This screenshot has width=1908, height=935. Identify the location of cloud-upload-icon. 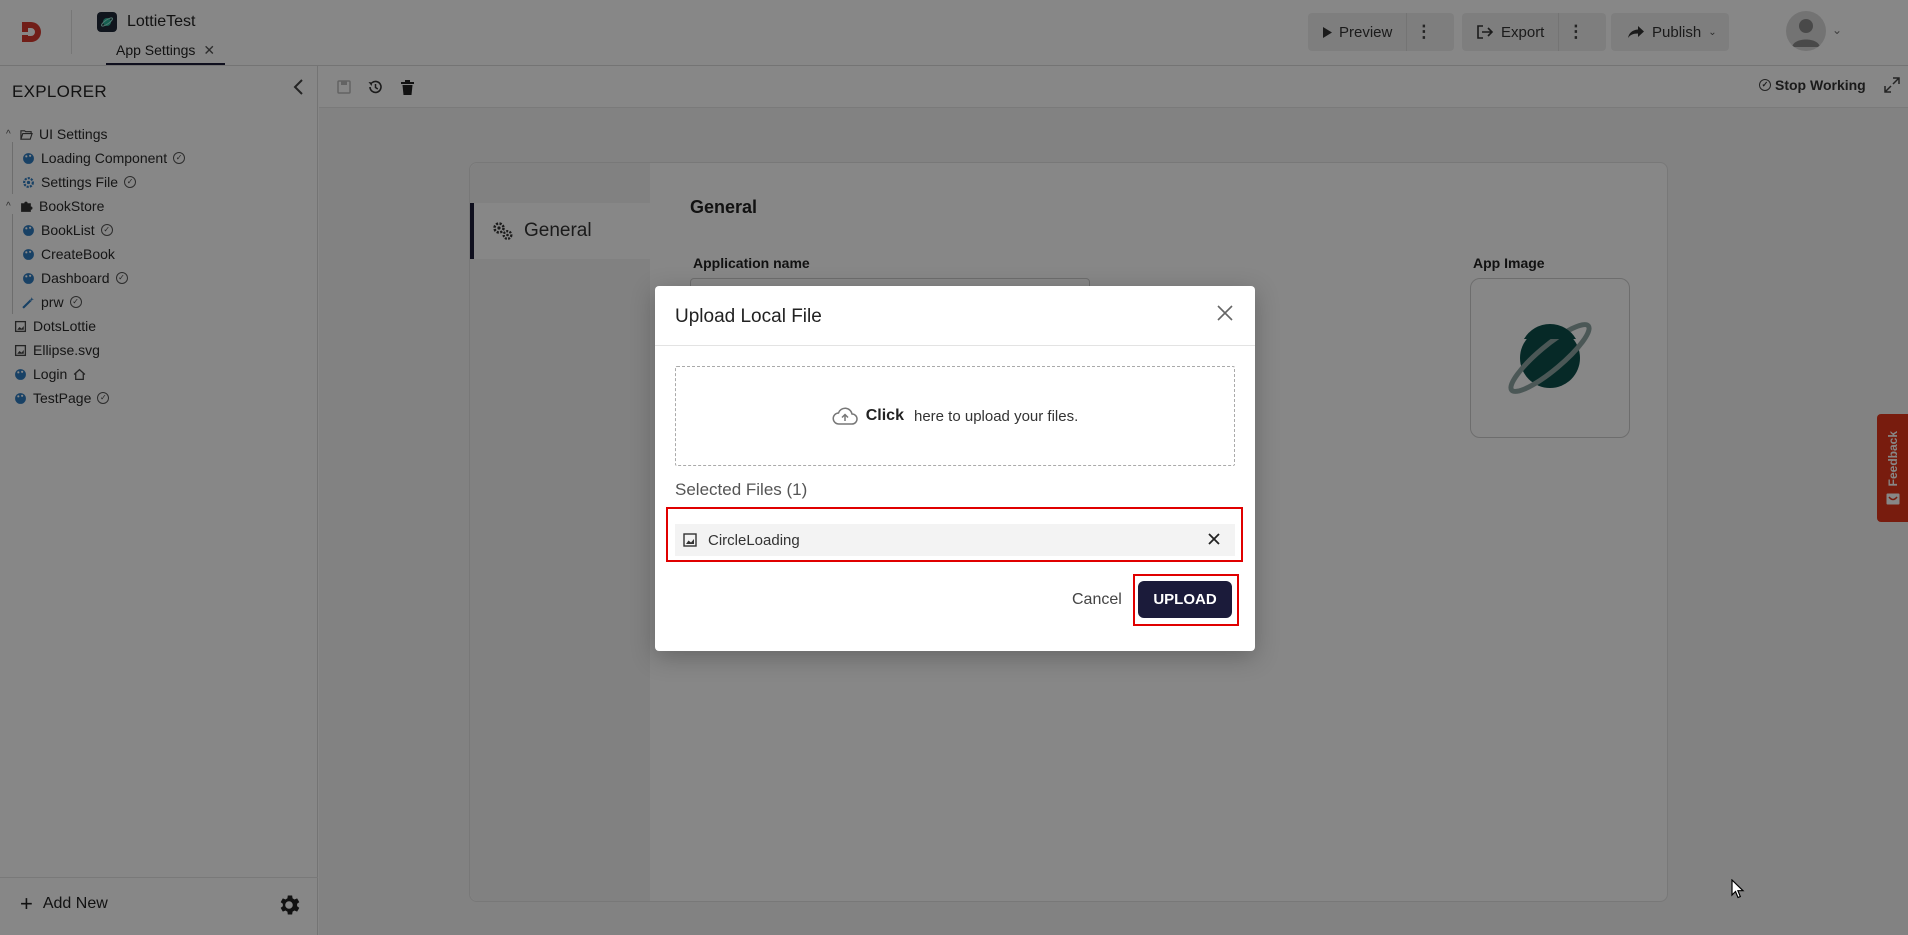
(845, 416).